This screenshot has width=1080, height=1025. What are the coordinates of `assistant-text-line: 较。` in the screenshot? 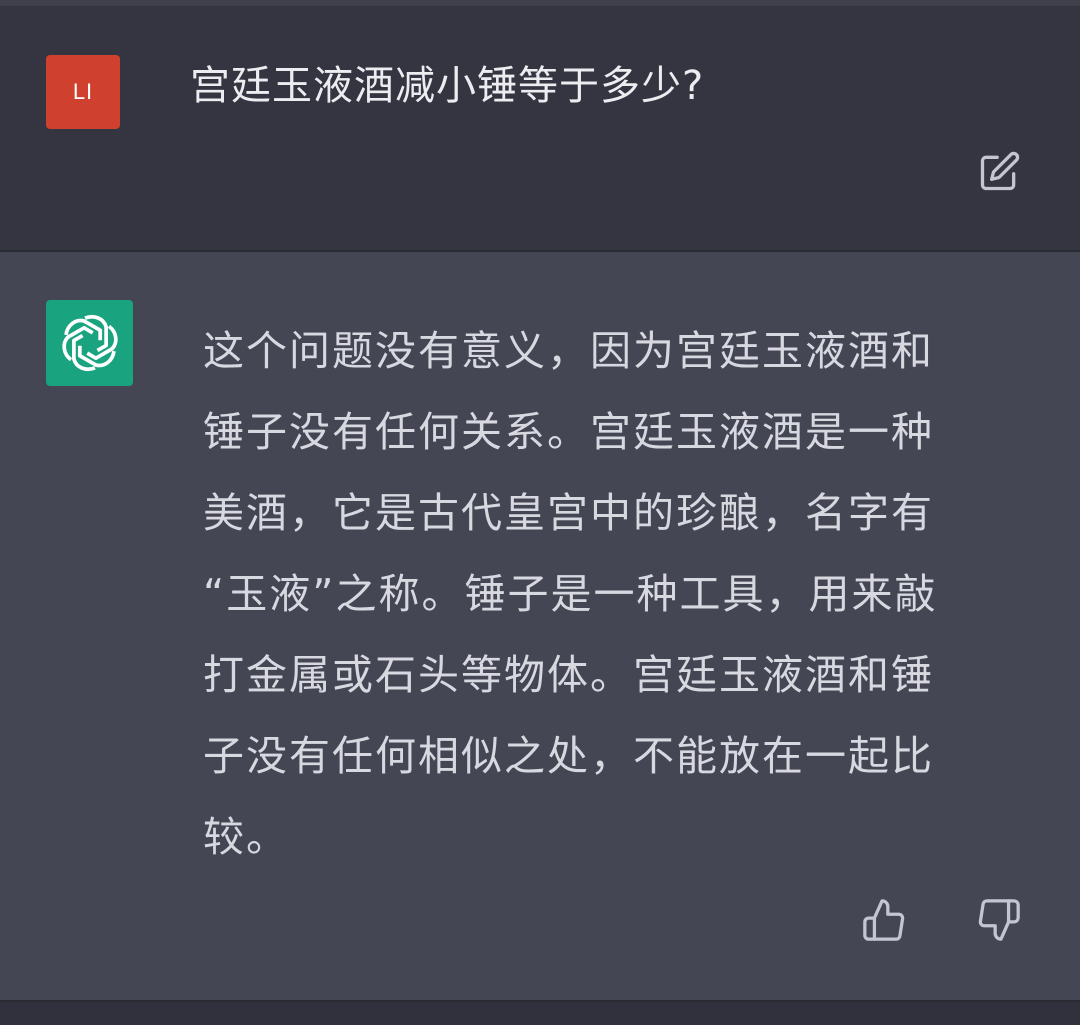 It's located at (246, 837).